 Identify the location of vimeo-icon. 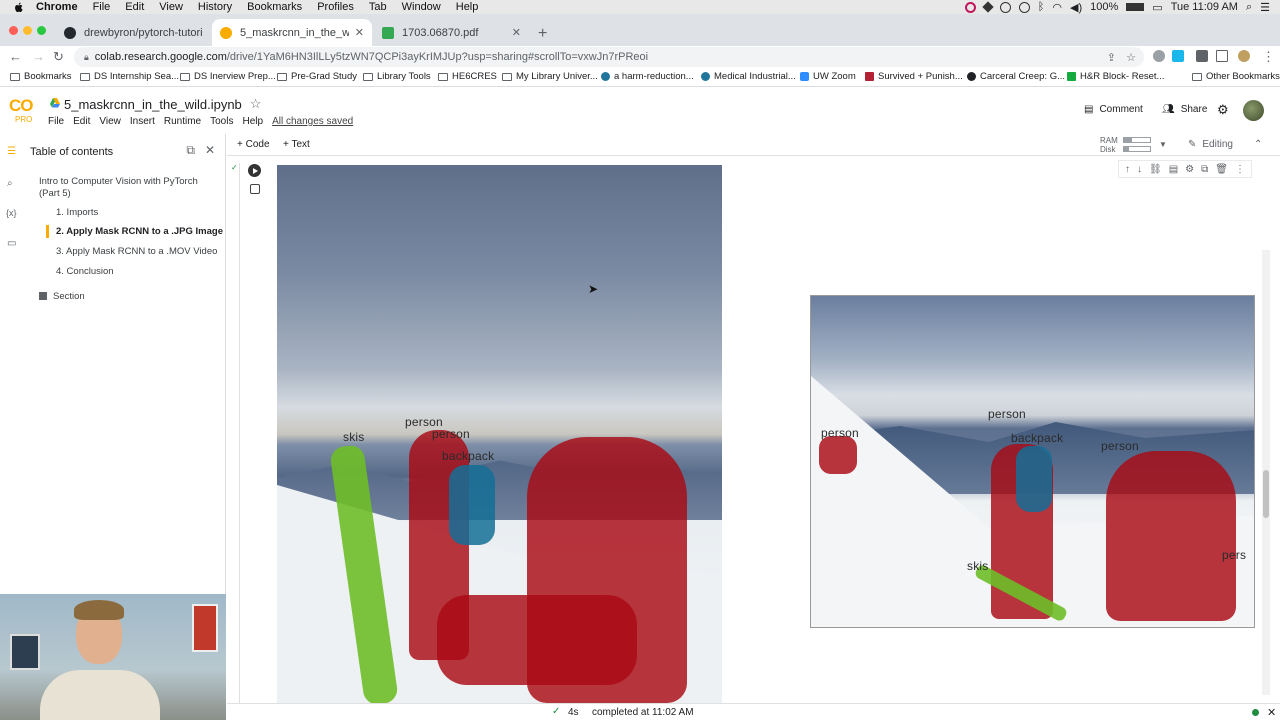
(1178, 56).